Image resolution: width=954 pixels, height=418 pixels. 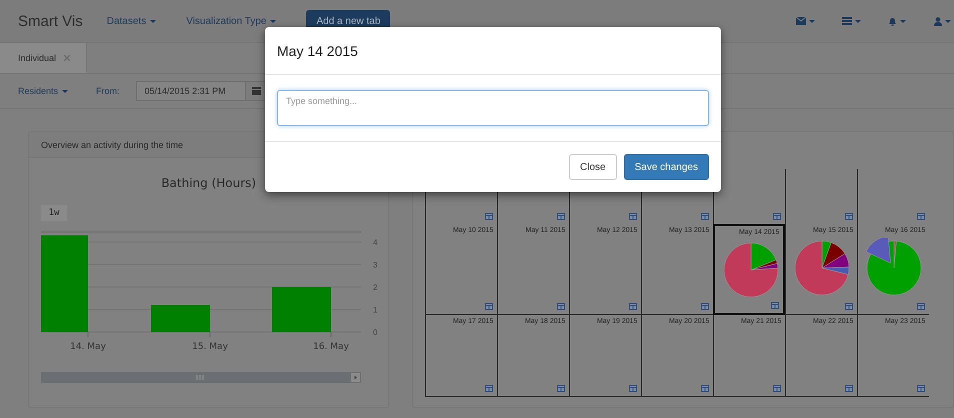 What do you see at coordinates (88, 347) in the screenshot?
I see `x-tick-label: 14. May` at bounding box center [88, 347].